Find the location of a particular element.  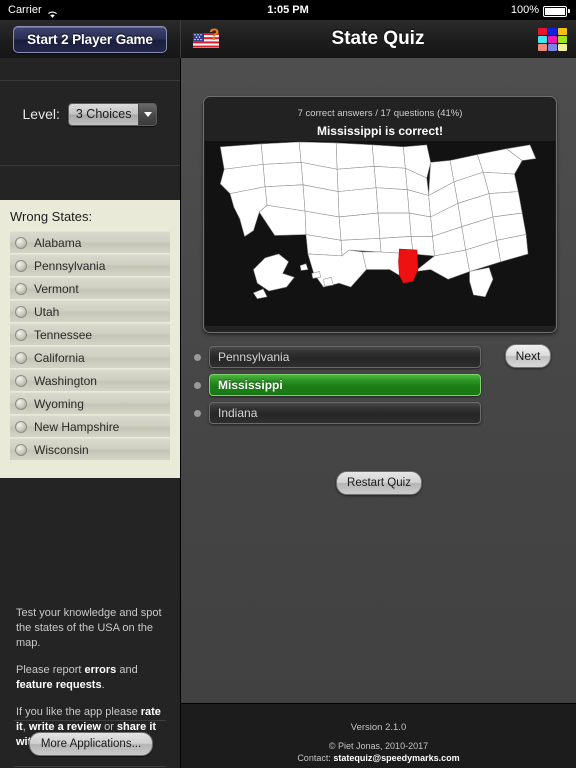

list-item: California is located at coordinates (90, 357).